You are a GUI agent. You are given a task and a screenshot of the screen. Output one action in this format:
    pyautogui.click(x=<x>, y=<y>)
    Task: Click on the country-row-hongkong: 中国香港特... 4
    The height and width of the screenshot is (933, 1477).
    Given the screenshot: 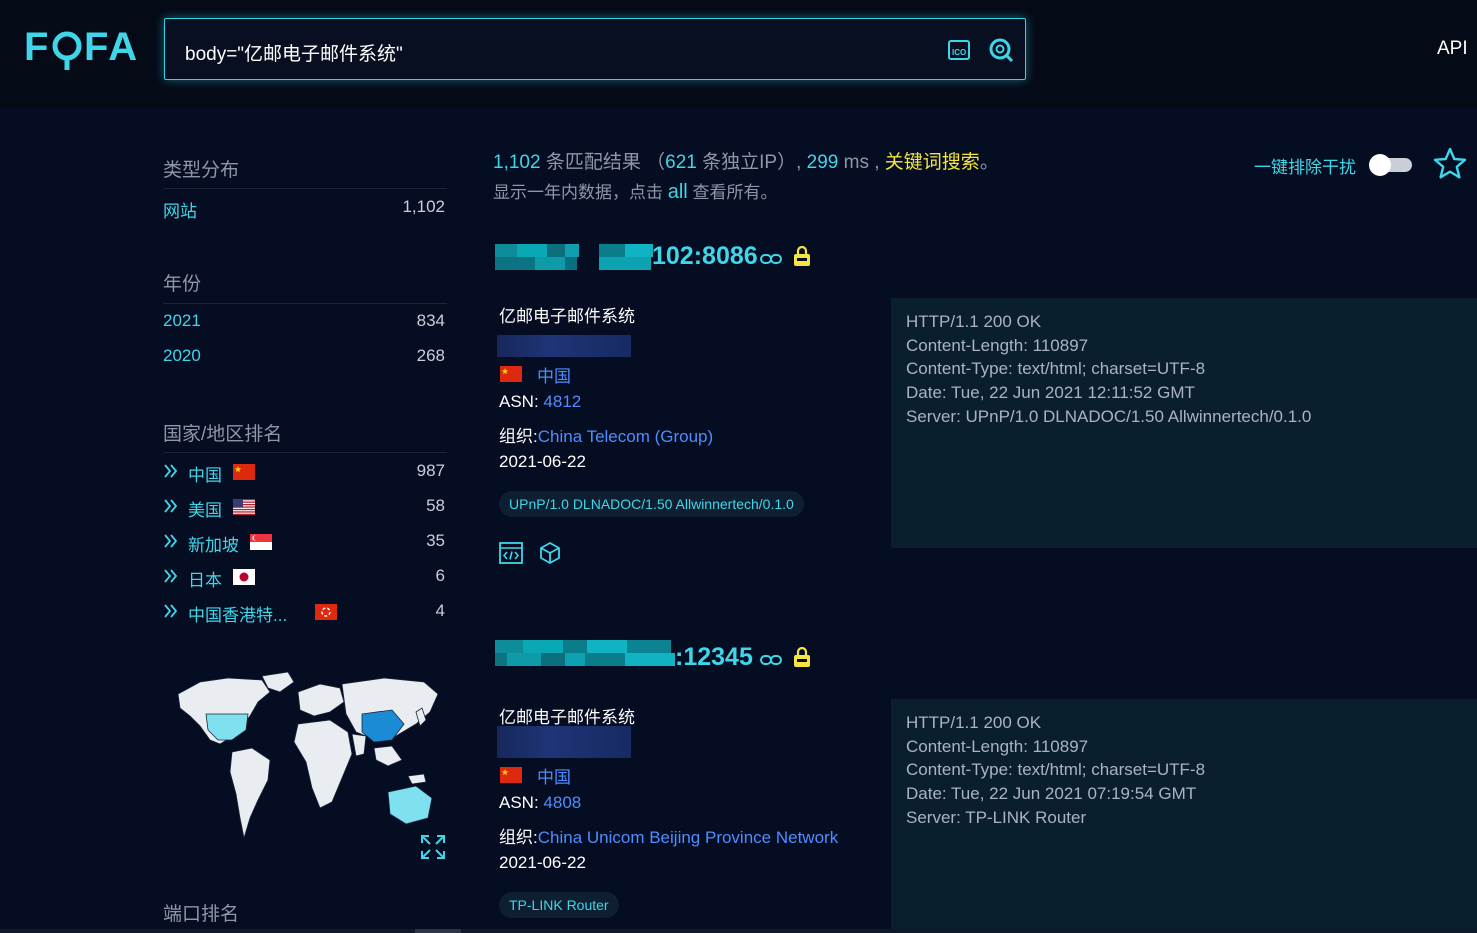 What is the action you would take?
    pyautogui.click(x=305, y=613)
    